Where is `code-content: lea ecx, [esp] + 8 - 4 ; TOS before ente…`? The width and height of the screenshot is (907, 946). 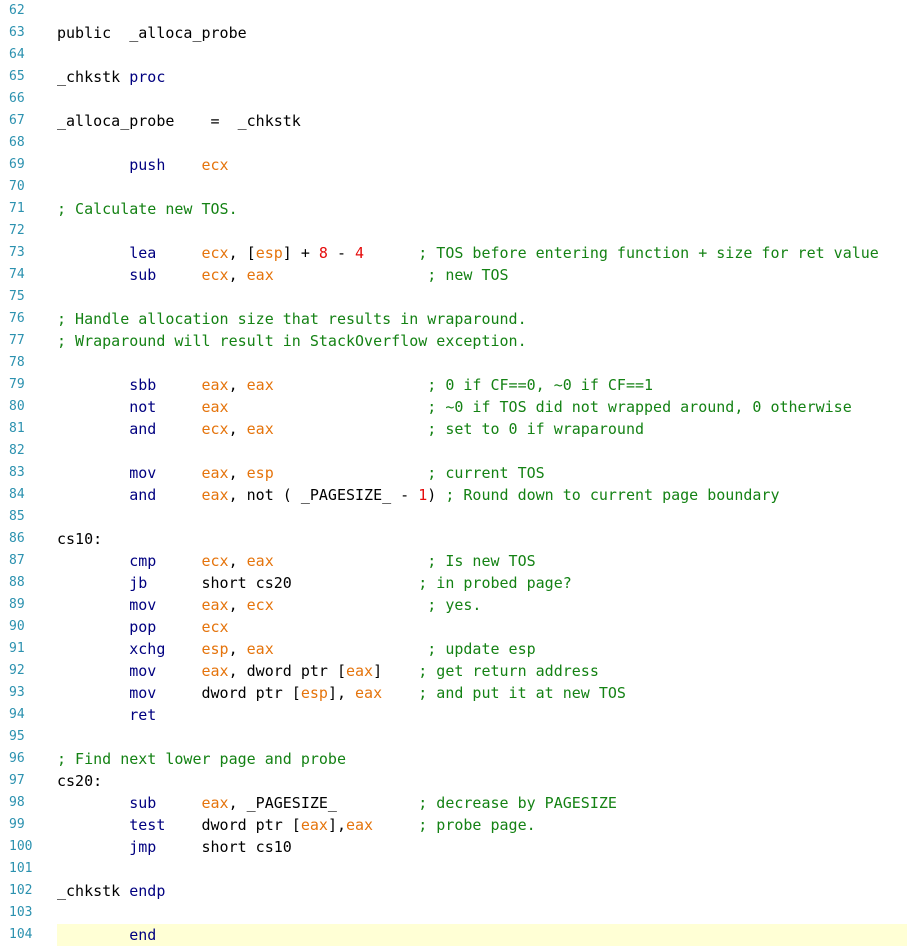 code-content: lea ecx, [esp] + 8 - 4 ; TOS before ente… is located at coordinates (482, 253).